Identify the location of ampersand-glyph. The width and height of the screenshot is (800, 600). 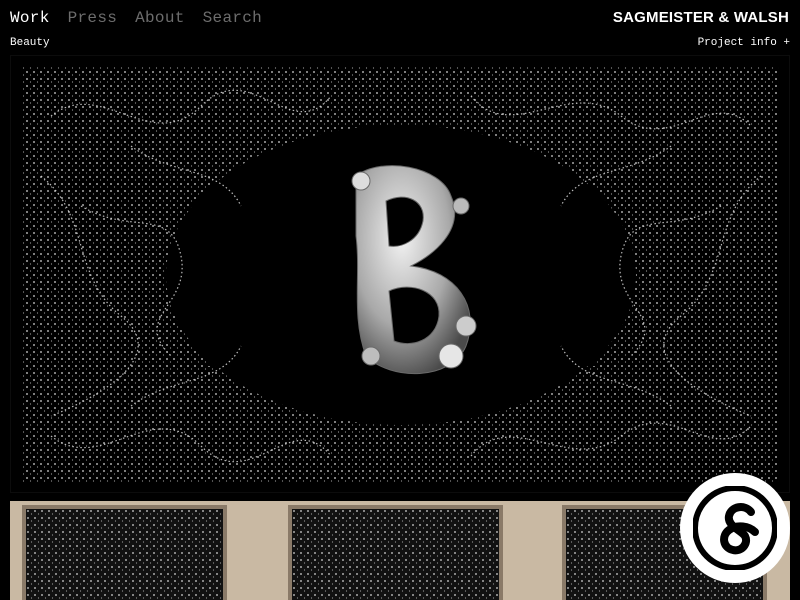
(735, 528).